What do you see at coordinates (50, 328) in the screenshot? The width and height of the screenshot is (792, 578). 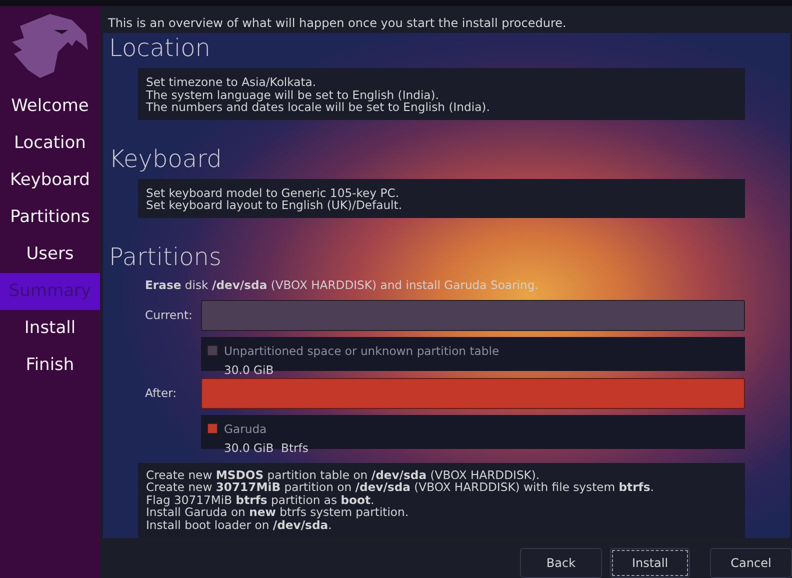 I see `sidebar-item: Install` at bounding box center [50, 328].